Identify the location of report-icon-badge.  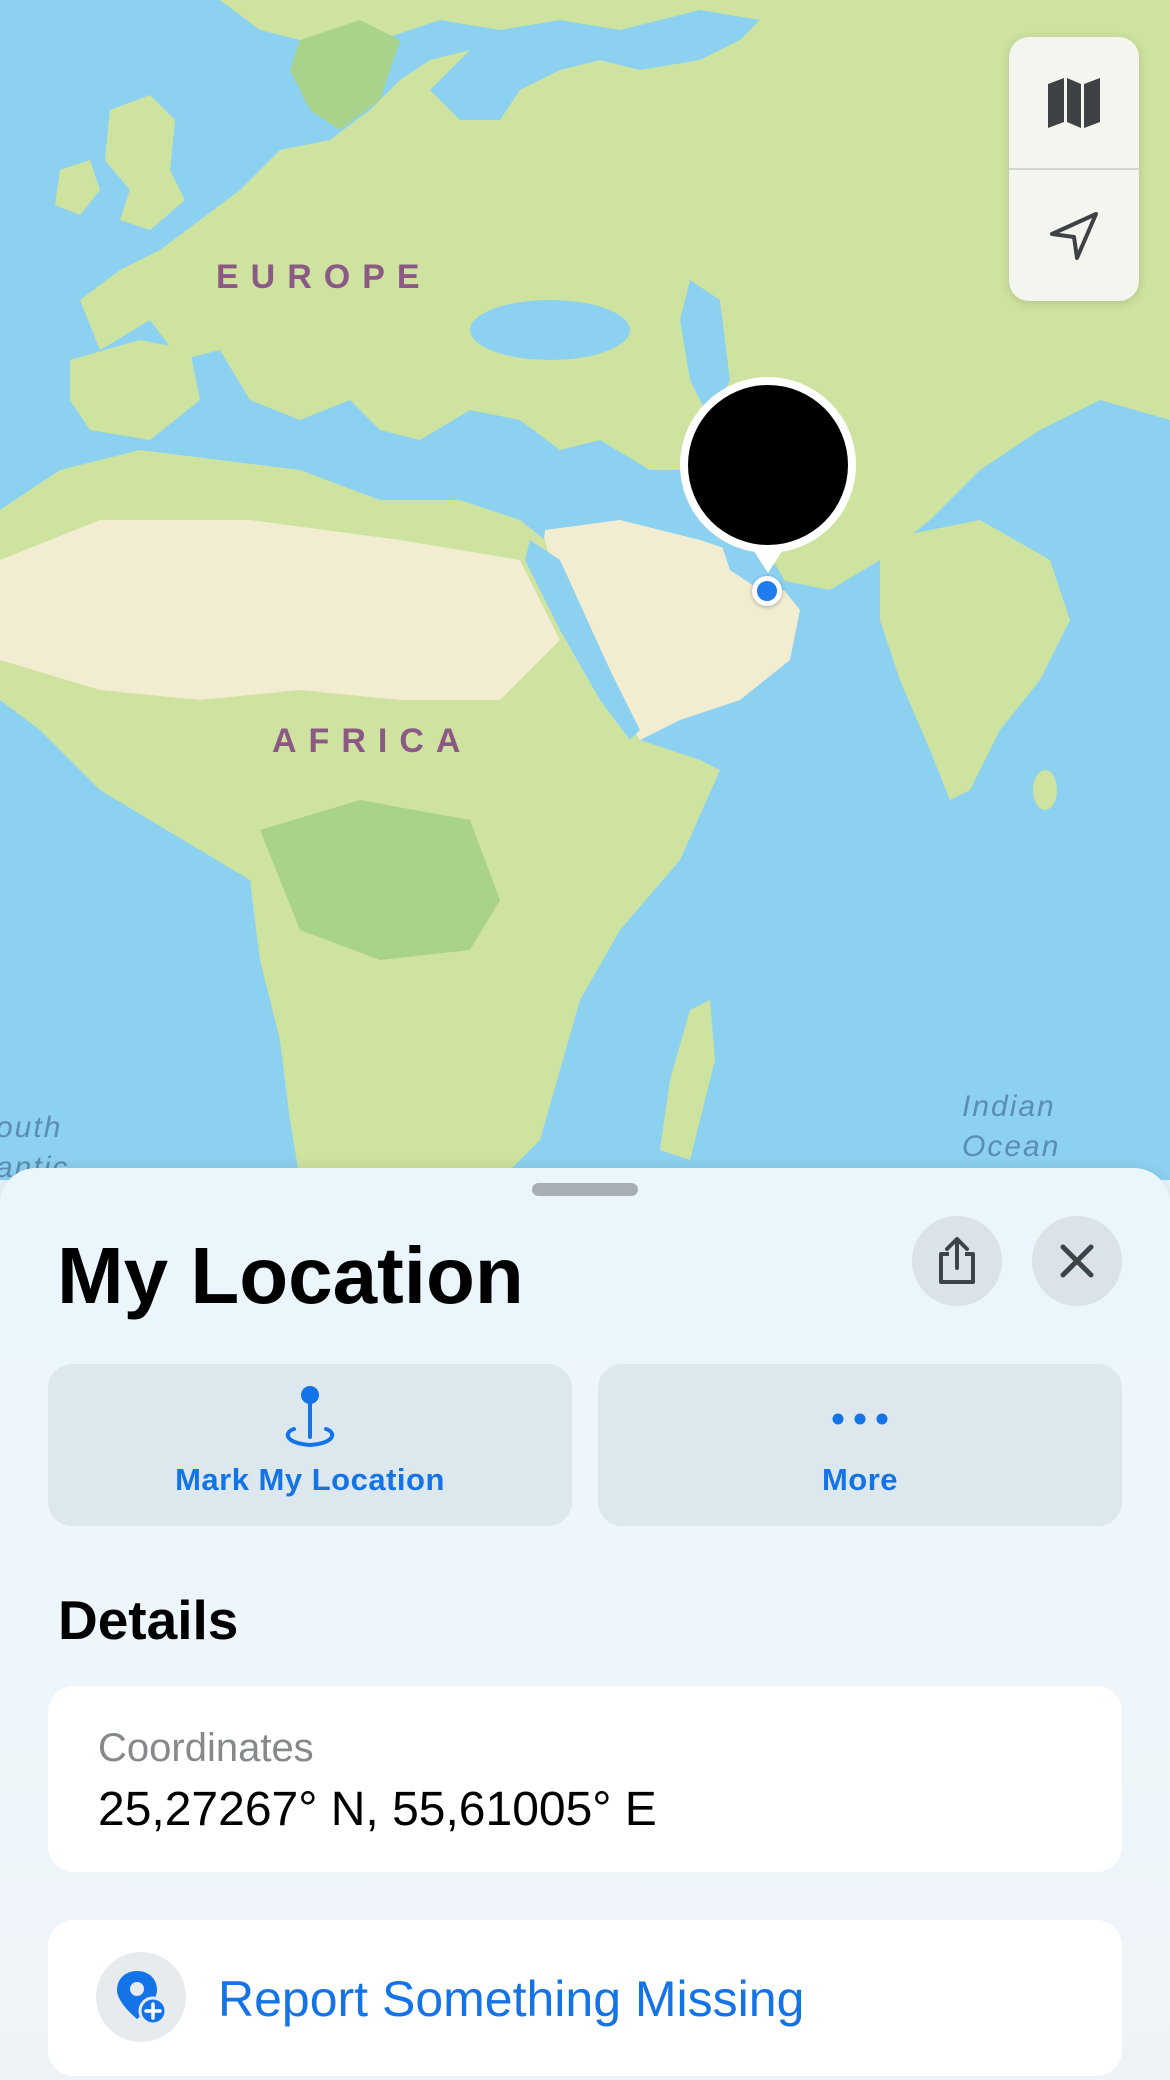
(141, 1997).